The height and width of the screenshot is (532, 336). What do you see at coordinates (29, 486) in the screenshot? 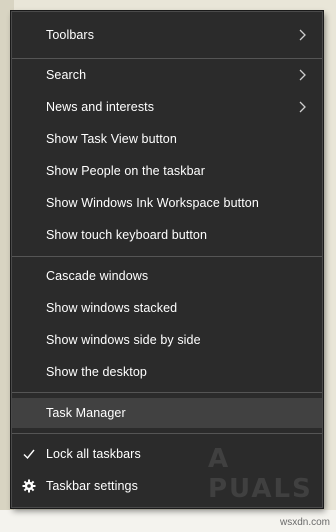
I see `gear-icon` at bounding box center [29, 486].